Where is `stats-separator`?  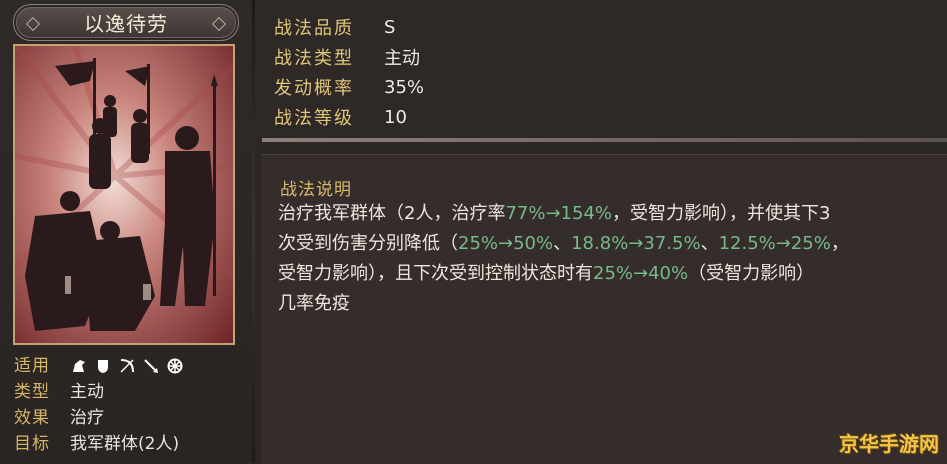
stats-separator is located at coordinates (604, 140).